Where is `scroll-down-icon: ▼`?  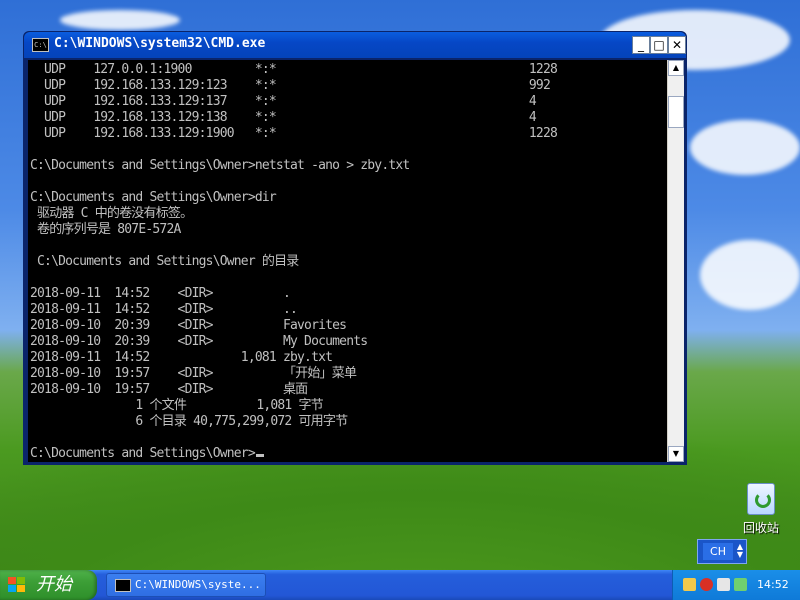
scroll-down-icon: ▼ is located at coordinates (676, 453).